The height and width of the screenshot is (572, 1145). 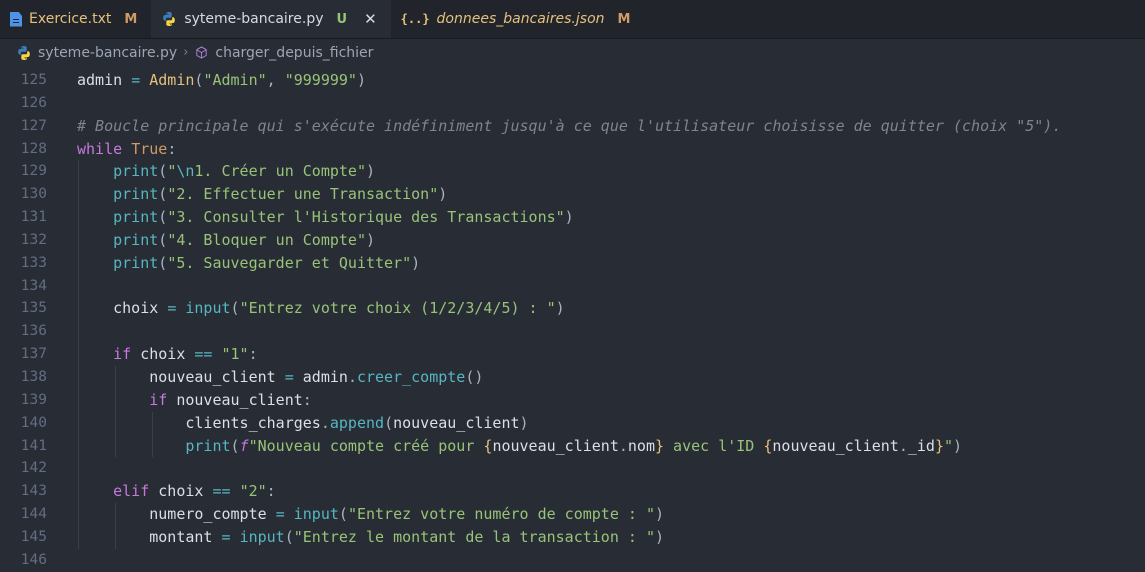 I want to click on line-number: 132, so click(x=33, y=239).